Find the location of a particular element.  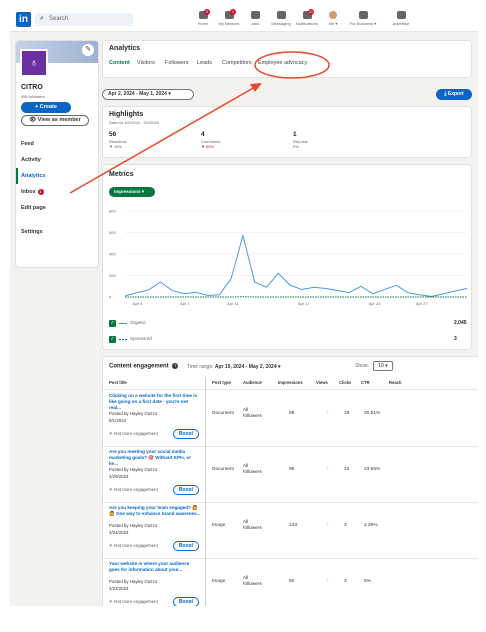

series-line-organic is located at coordinates (296, 265).